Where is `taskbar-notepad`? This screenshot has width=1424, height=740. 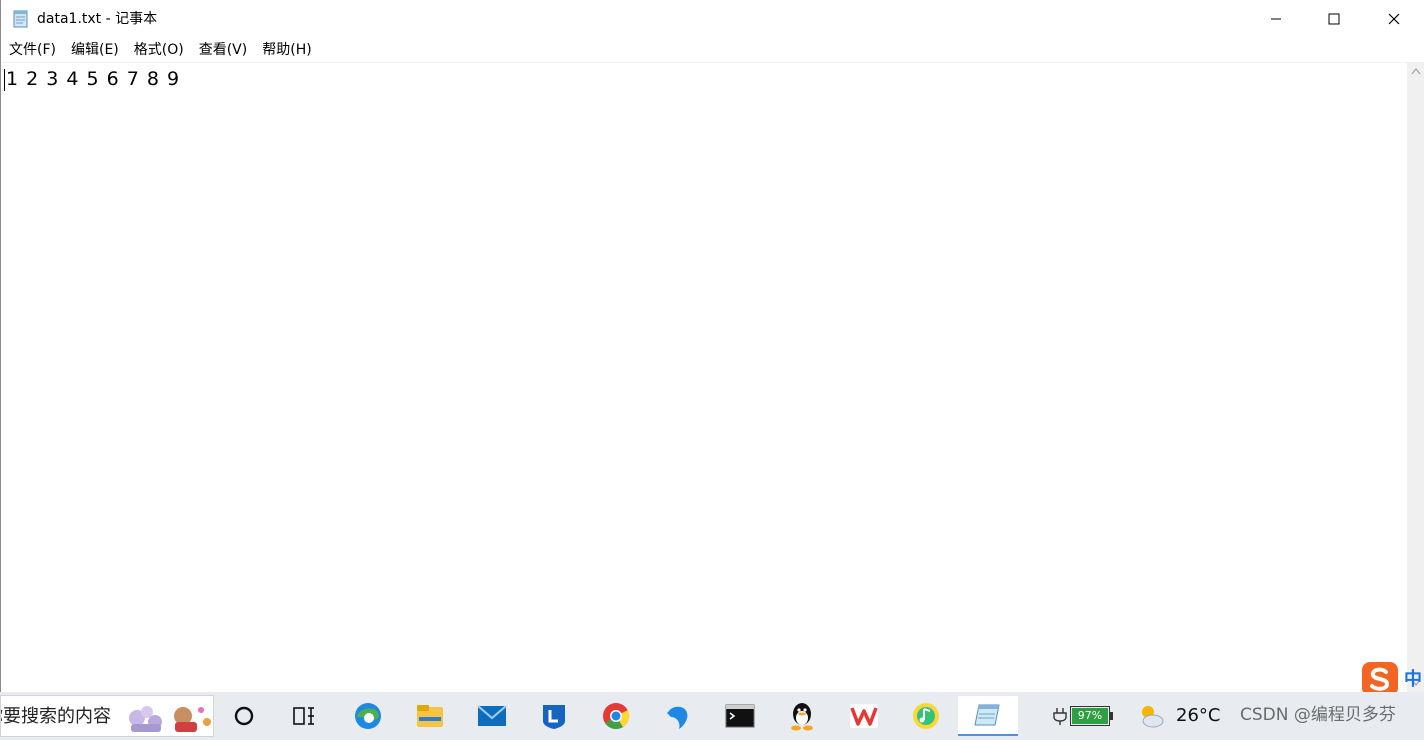 taskbar-notepad is located at coordinates (988, 716).